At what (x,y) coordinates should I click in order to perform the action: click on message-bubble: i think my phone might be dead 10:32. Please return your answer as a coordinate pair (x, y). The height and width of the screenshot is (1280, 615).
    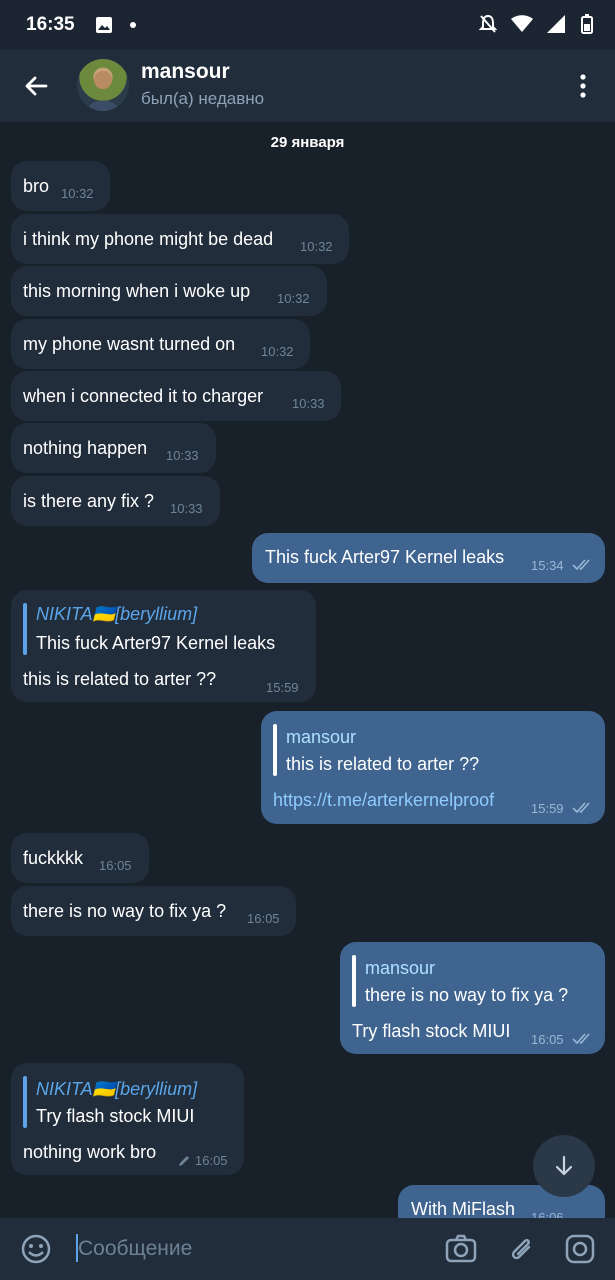
    Looking at the image, I should click on (180, 239).